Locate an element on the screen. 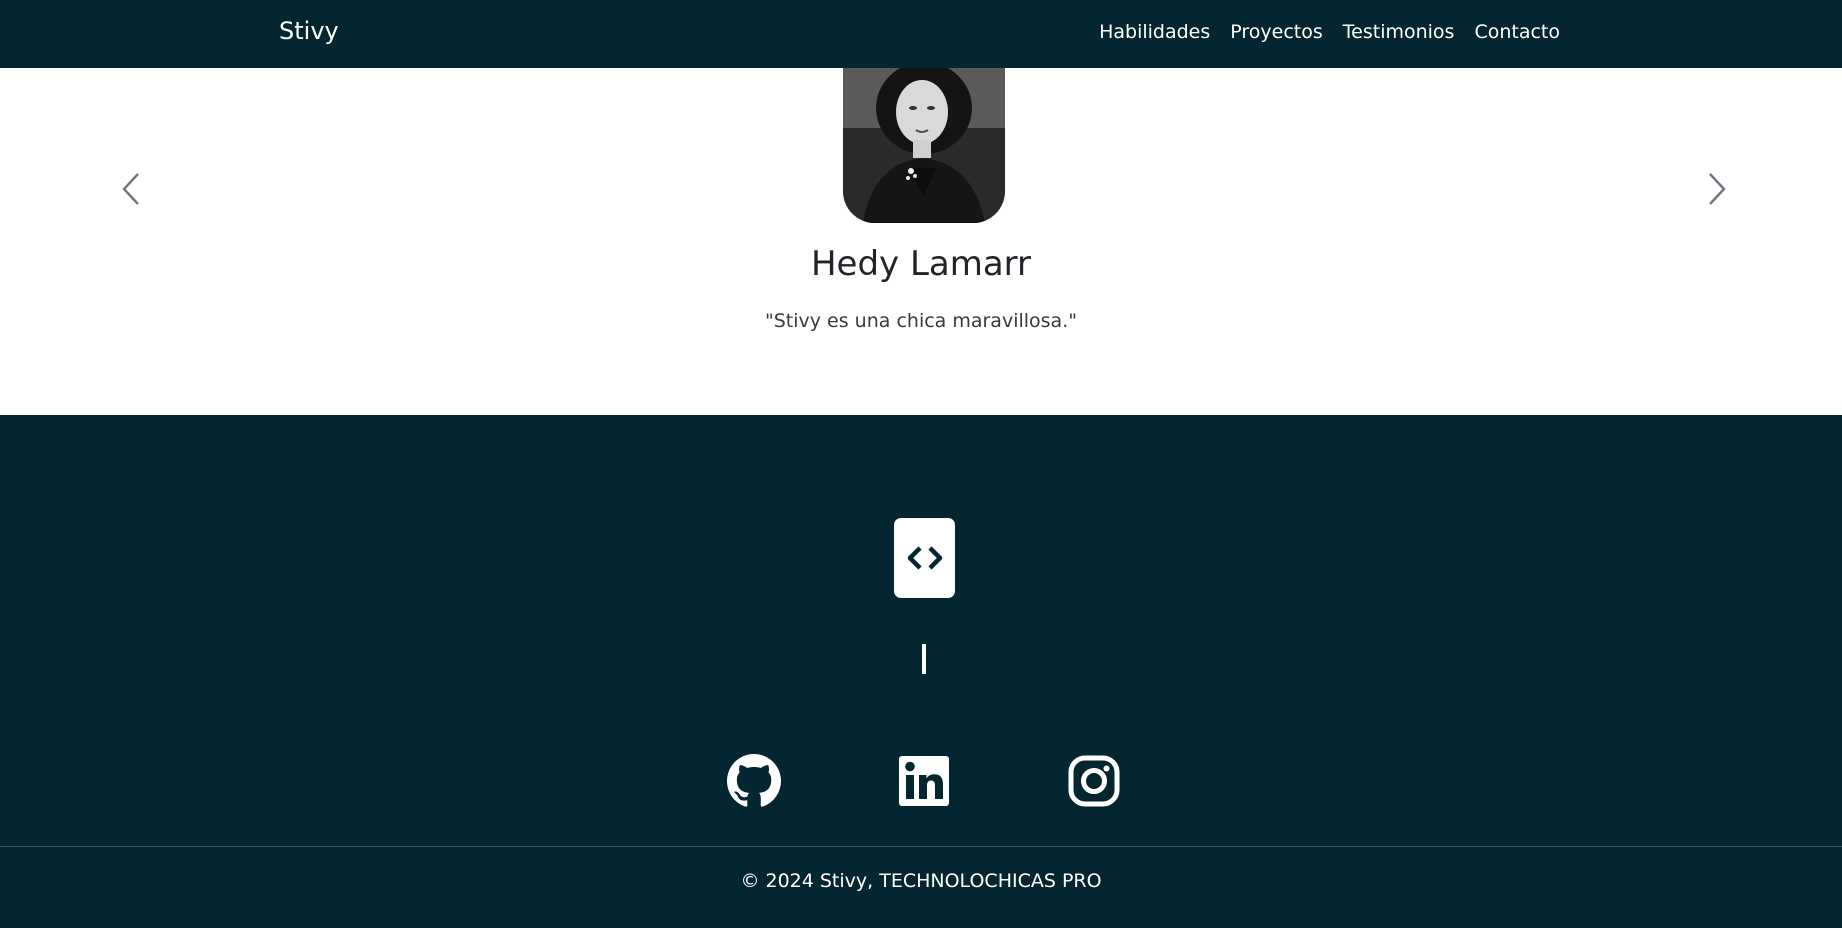 Image resolution: width=1842 pixels, height=928 pixels. portrait-photo is located at coordinates (924, 145).